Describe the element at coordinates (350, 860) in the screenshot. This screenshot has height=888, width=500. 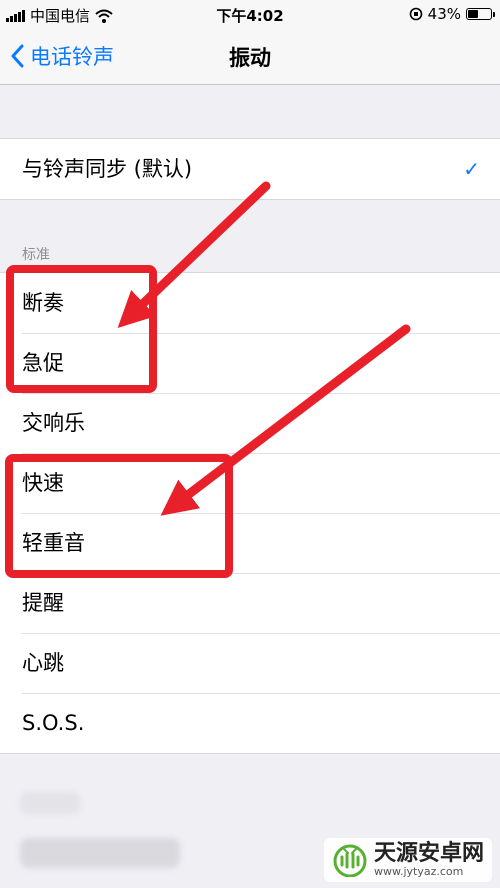
I see `logo-icon` at that location.